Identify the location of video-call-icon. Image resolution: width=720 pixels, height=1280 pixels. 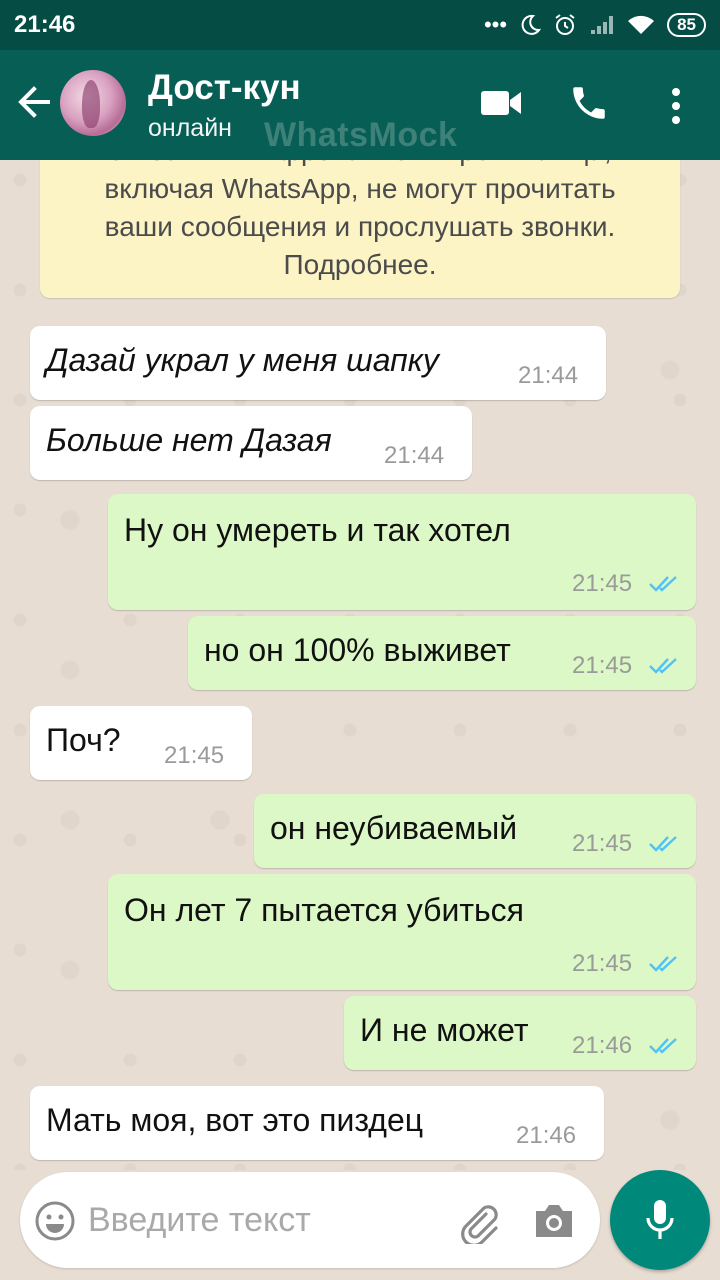
(501, 103).